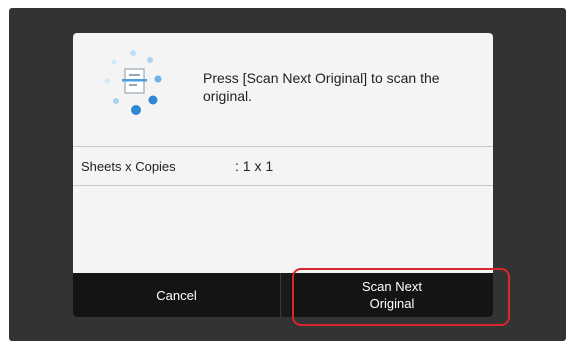 The image size is (575, 349). Describe the element at coordinates (133, 82) in the screenshot. I see `scanning-document-icon` at that location.